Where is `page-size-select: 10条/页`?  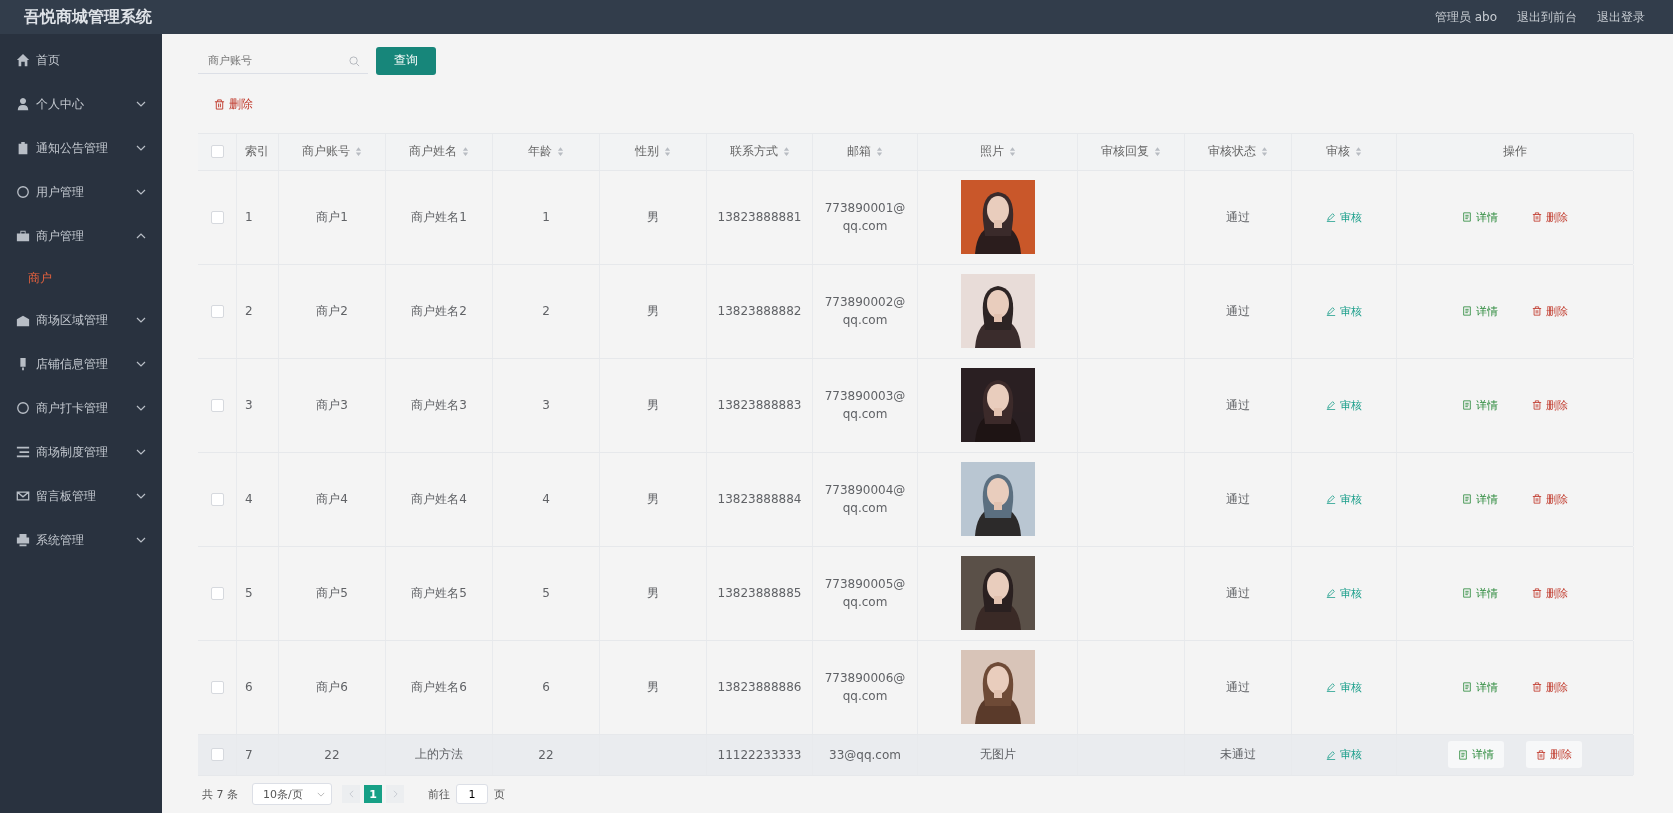 page-size-select: 10条/页 is located at coordinates (292, 794).